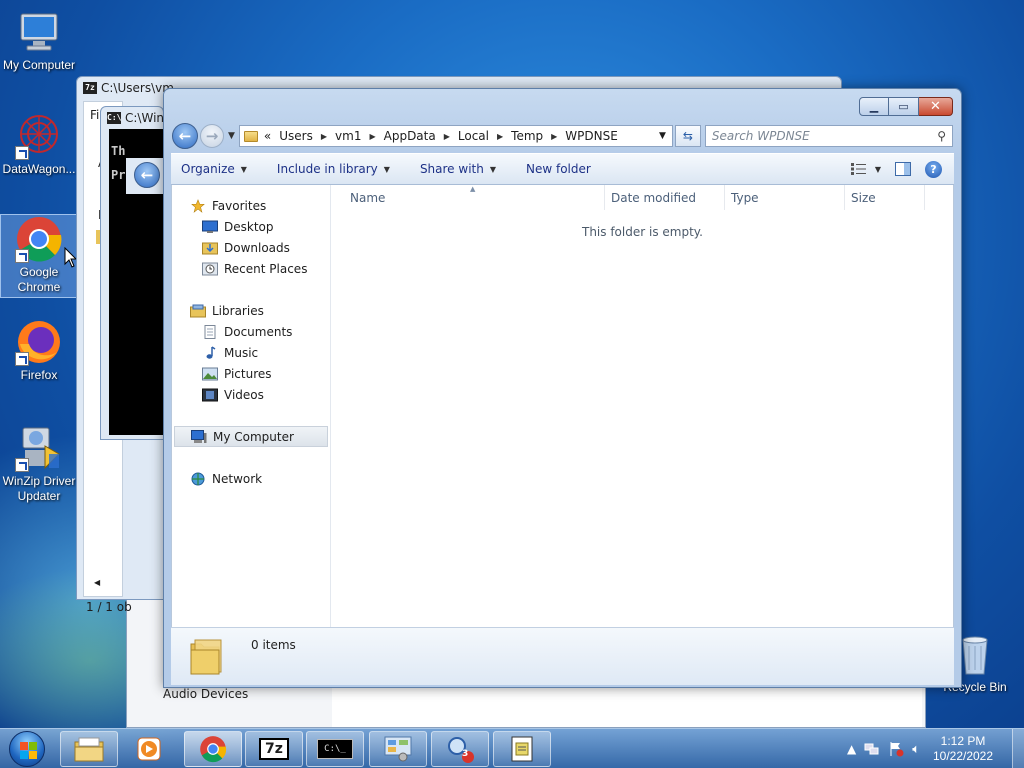 The image size is (1024, 768). Describe the element at coordinates (903, 169) in the screenshot. I see `preview-pane-icon` at that location.